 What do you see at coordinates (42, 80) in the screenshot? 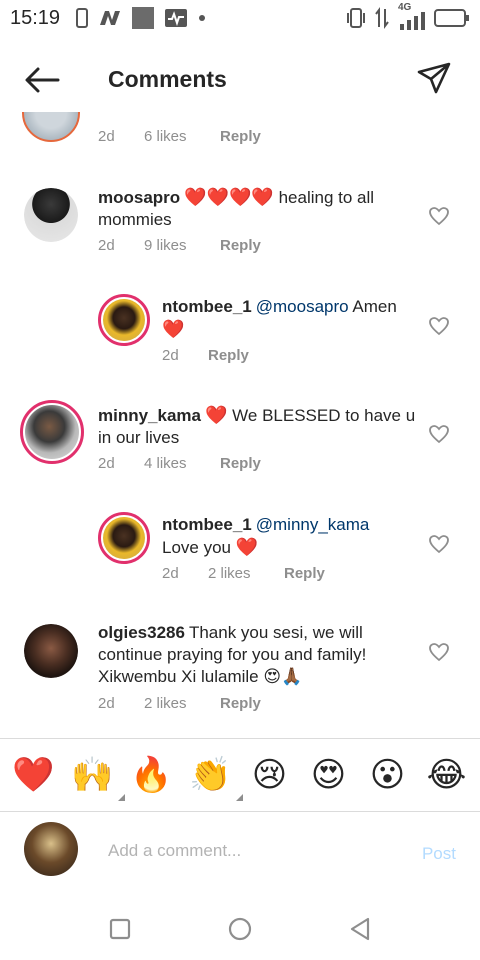
I see `back-arrow-icon` at bounding box center [42, 80].